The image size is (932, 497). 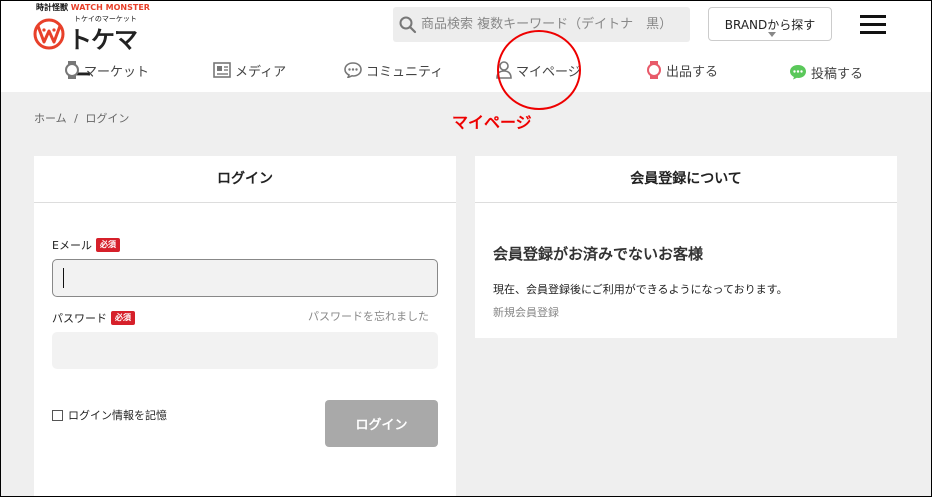 I want to click on password-label: パスワード 必須, so click(x=93, y=318).